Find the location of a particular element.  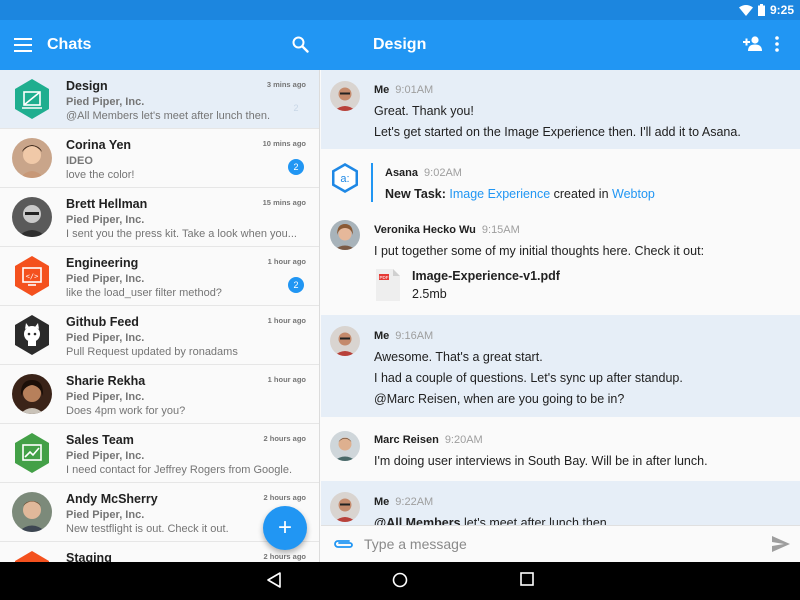

message-time: 9:02AM is located at coordinates (443, 173).